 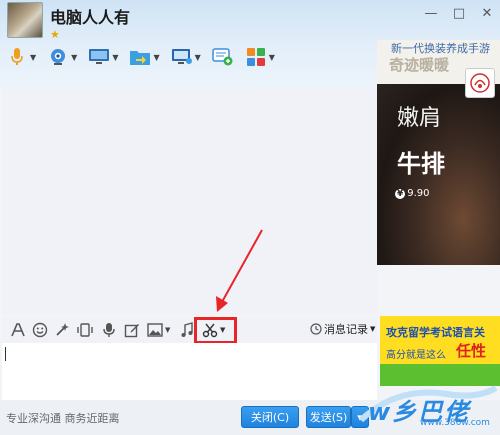 What do you see at coordinates (40, 330) in the screenshot?
I see `emoji-icon` at bounding box center [40, 330].